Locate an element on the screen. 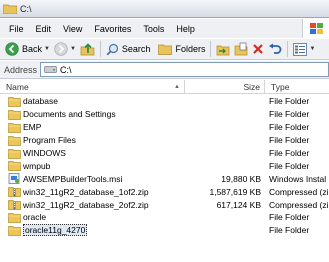 Image resolution: width=329 pixels, height=262 pixels. address-input: C:\ is located at coordinates (184, 69).